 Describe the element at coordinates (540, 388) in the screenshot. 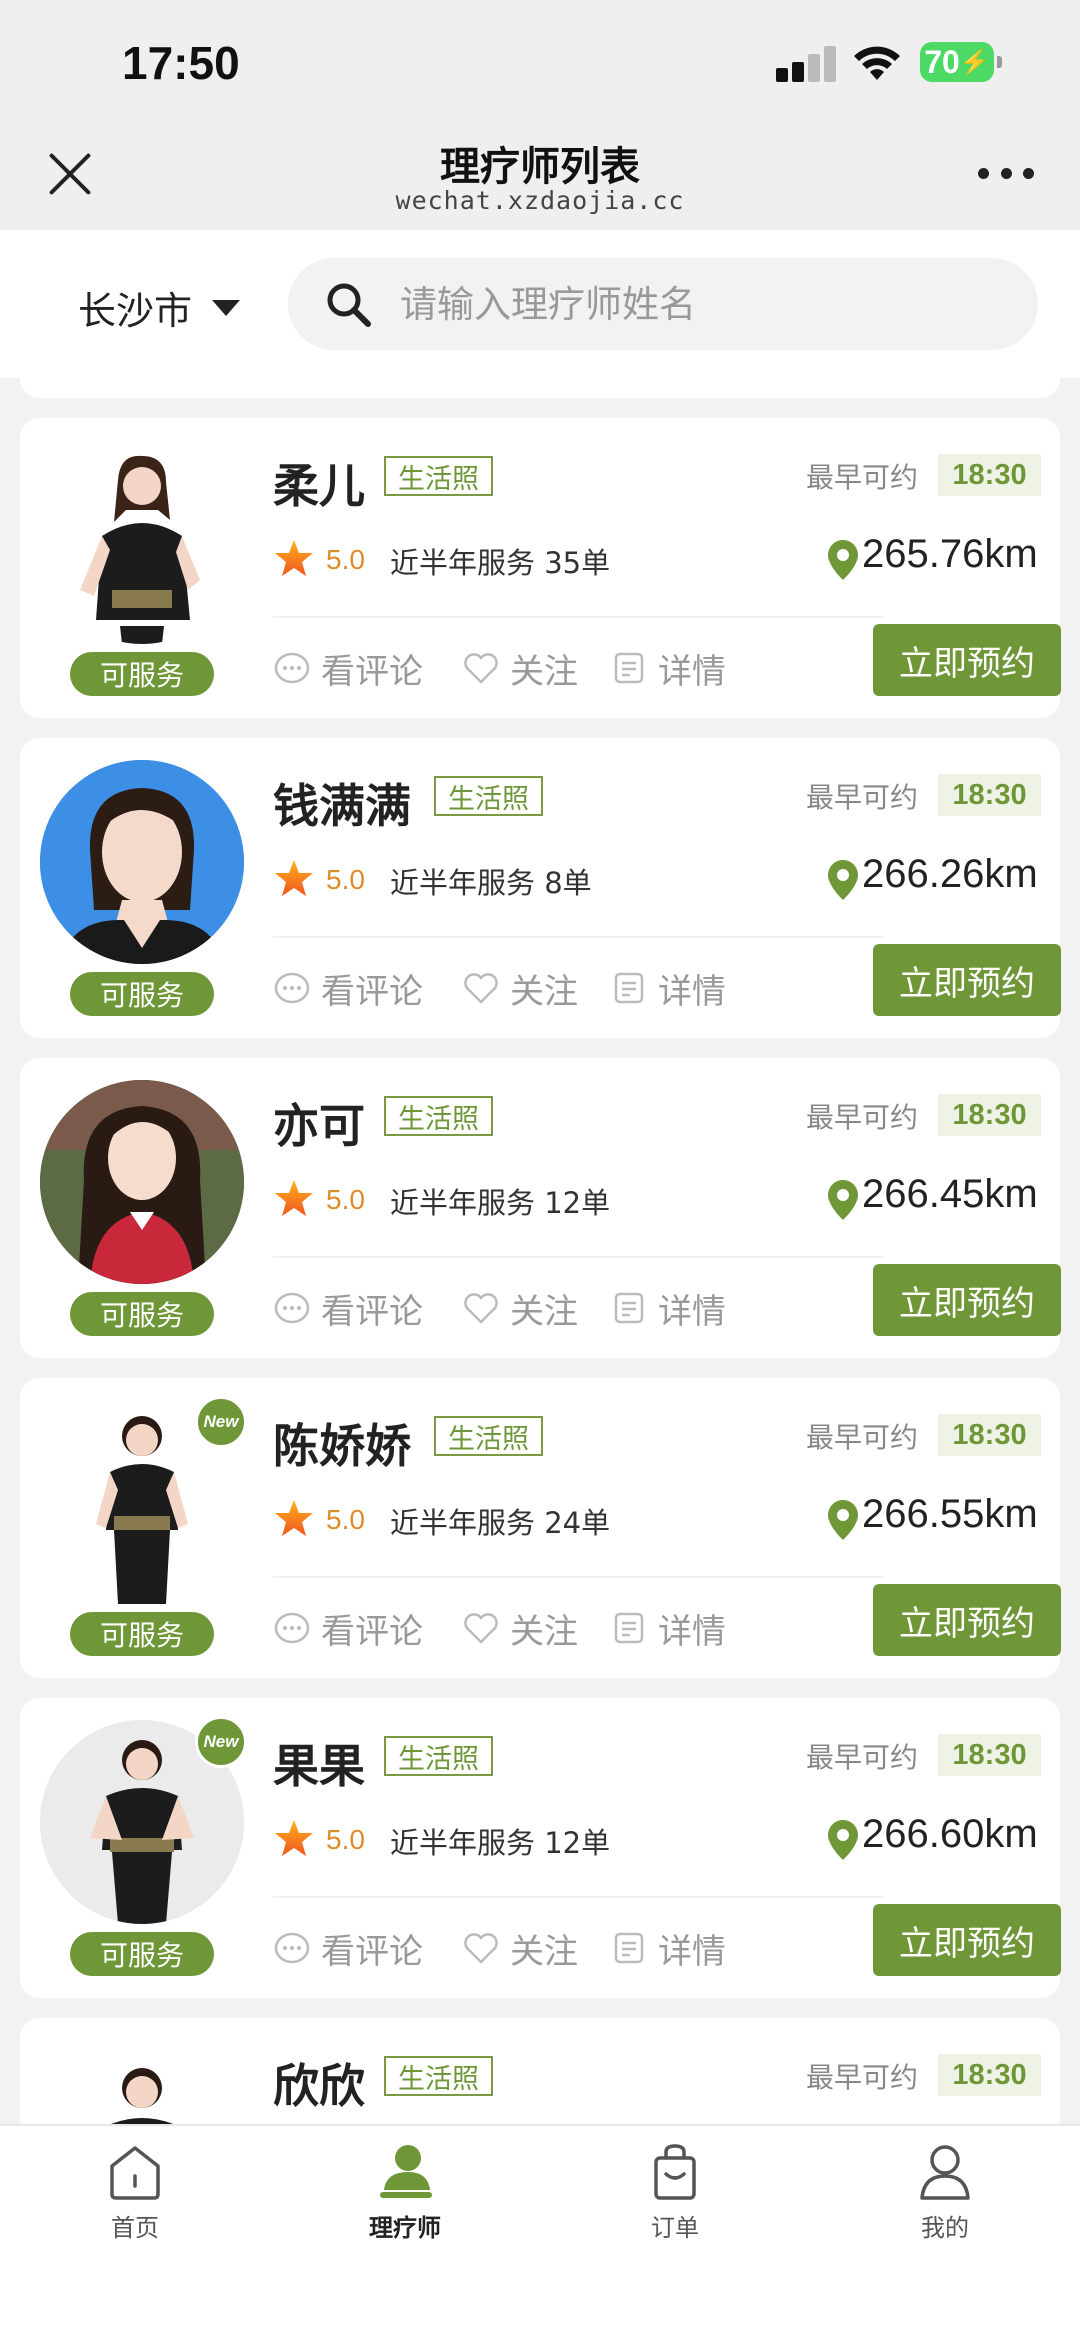

I see `previous-card-edge` at that location.